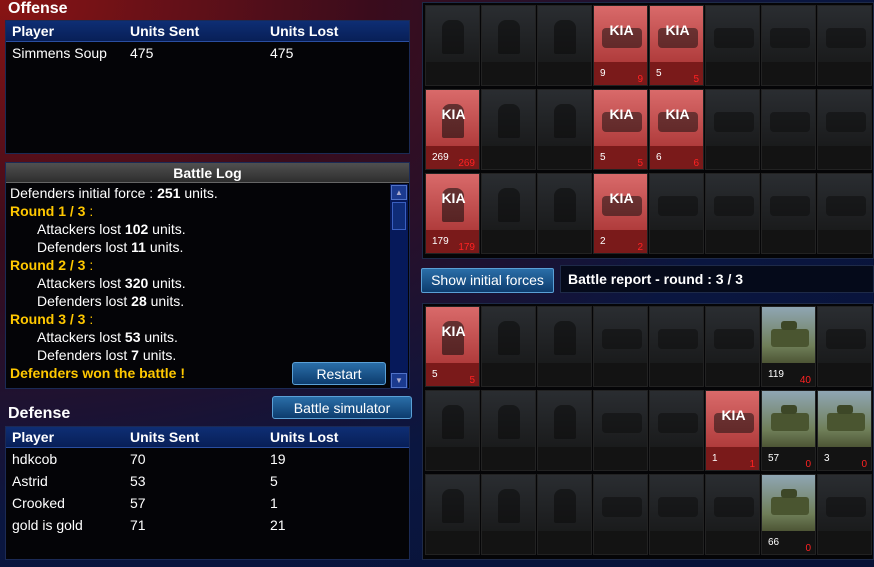 This screenshot has height=567, width=874. Describe the element at coordinates (788, 514) in the screenshot. I see `unit-slot: 66 0` at that location.